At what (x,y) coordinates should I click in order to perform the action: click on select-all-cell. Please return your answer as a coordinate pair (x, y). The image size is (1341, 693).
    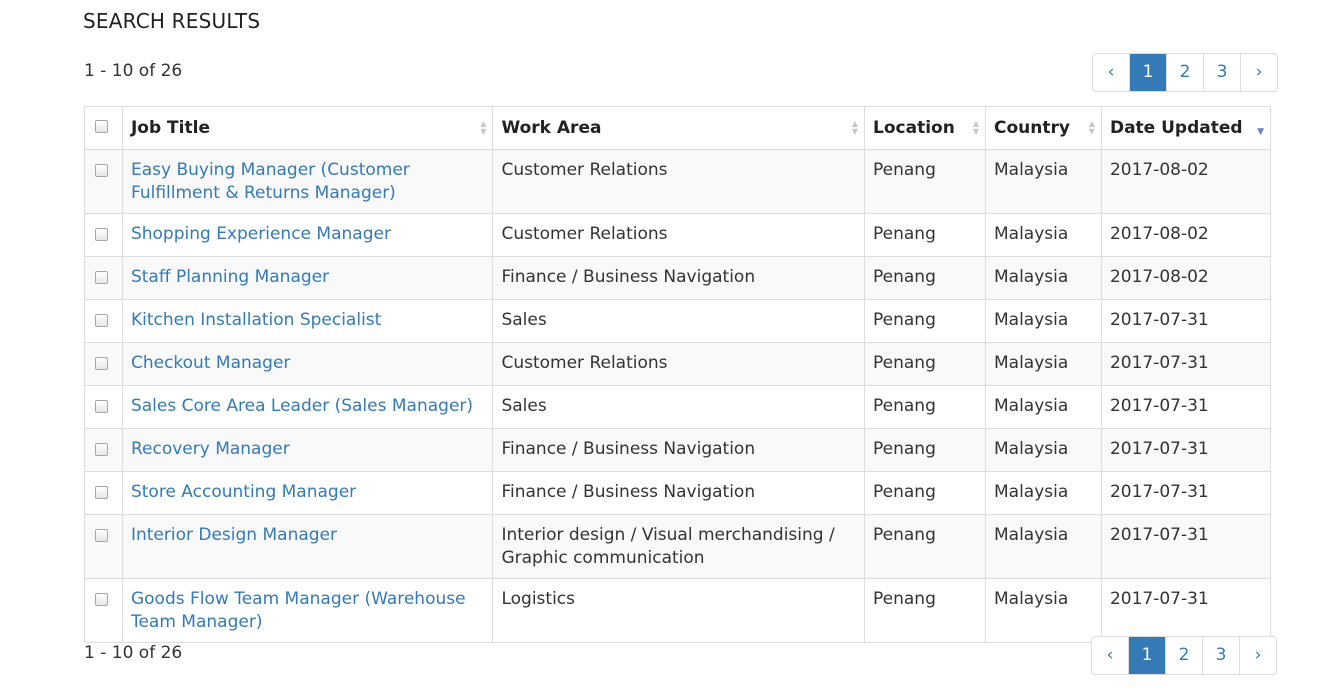
    Looking at the image, I should click on (103, 128).